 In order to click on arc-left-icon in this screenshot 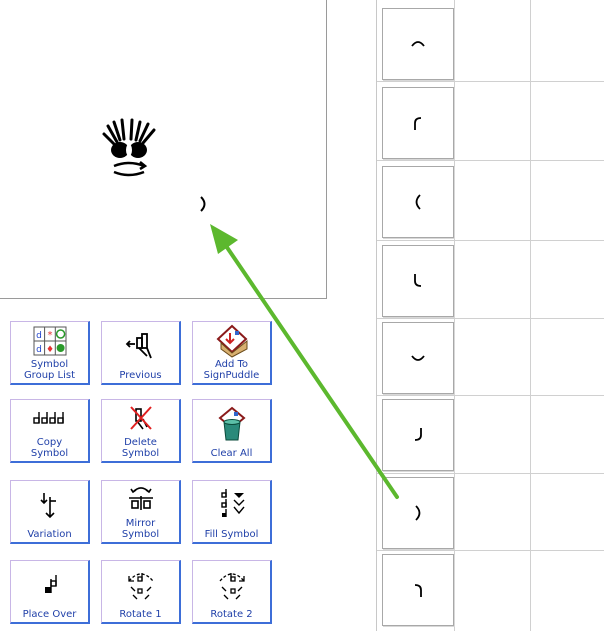, I will do `click(418, 202)`.